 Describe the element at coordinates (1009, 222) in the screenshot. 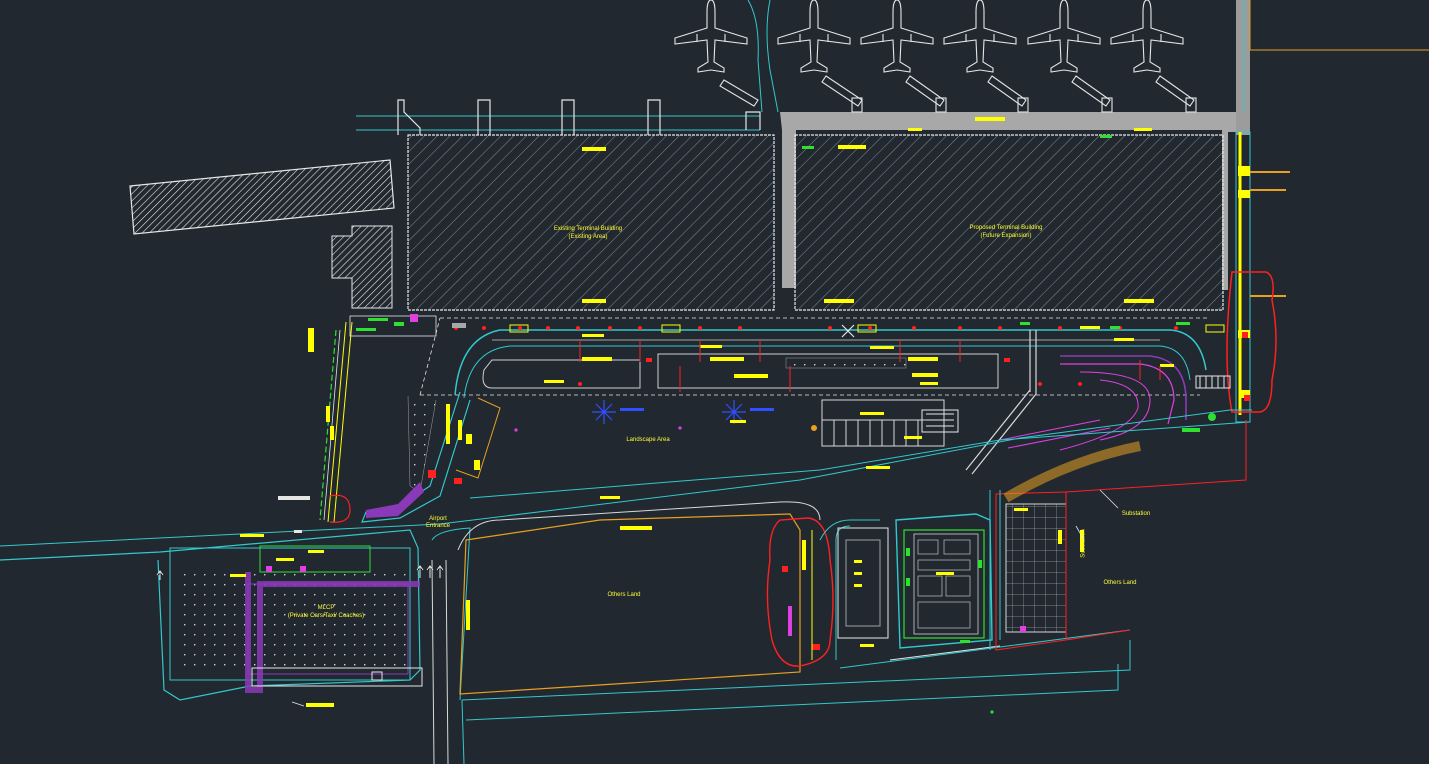

I see `proposed-terminal-building` at that location.